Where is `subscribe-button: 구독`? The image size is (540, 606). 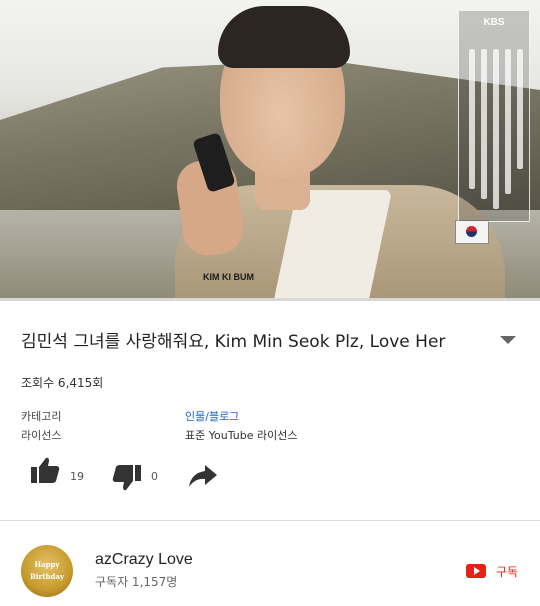
subscribe-button: 구독 is located at coordinates (492, 571).